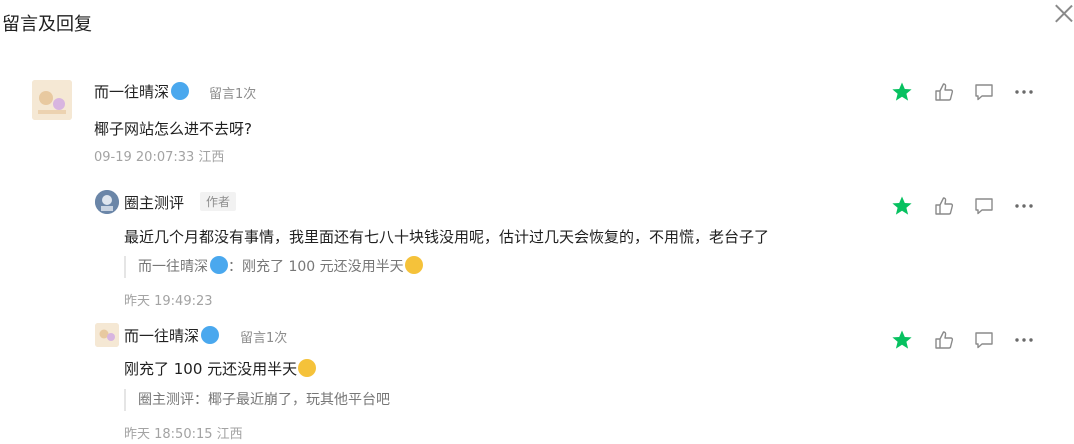 The height and width of the screenshot is (444, 1074). I want to click on quoted-reply: 而一往晴深 ：刚充了 100 元还没用半天, so click(273, 267).